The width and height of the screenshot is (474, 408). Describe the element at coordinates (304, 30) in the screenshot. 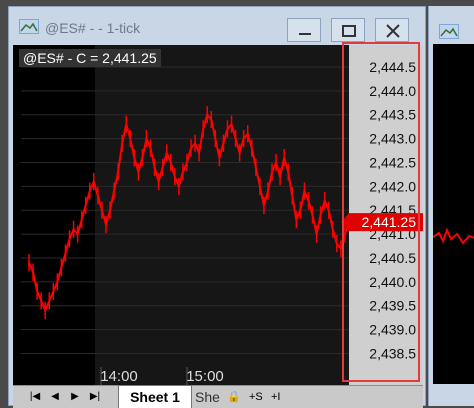

I see `minimize-button` at that location.